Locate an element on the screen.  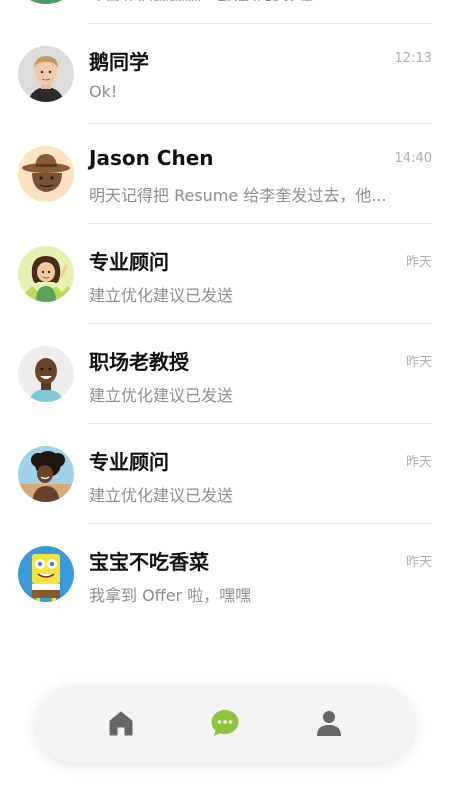
nav-profile-button is located at coordinates (329, 723).